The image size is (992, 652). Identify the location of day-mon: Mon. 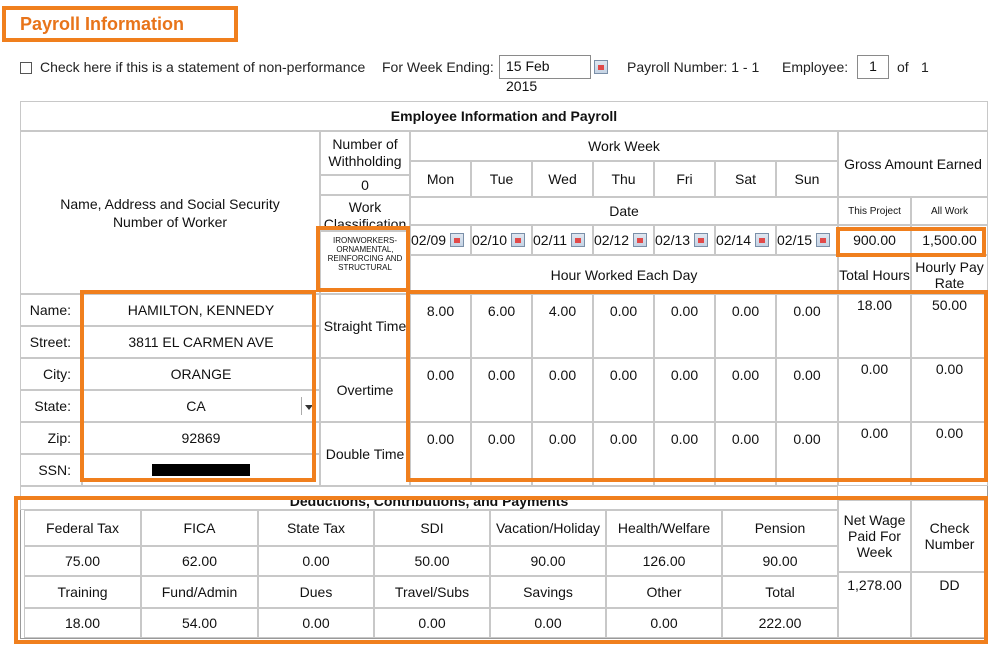
(440, 179).